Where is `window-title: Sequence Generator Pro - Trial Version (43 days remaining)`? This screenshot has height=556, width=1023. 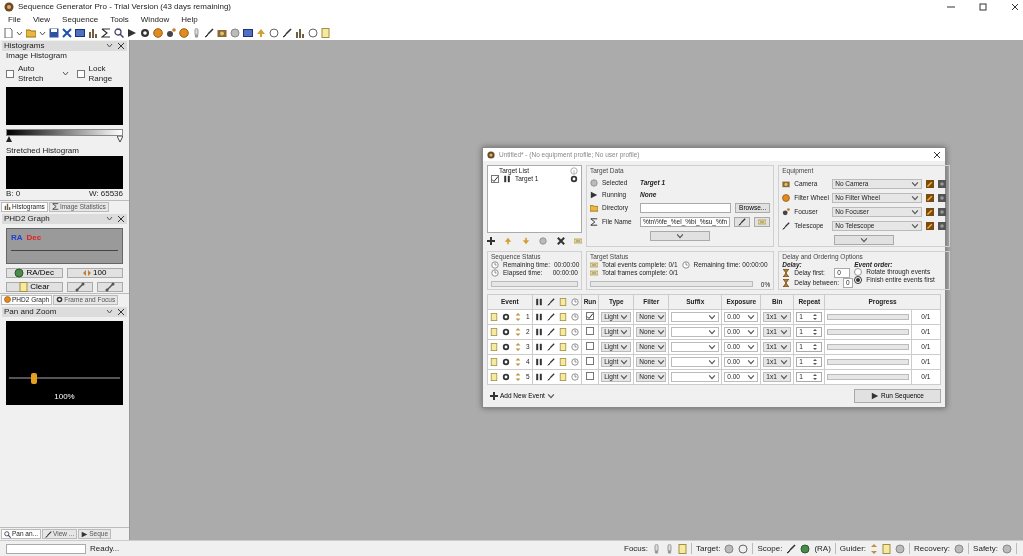
window-title: Sequence Generator Pro - Trial Version (43 days remaining) is located at coordinates (124, 7).